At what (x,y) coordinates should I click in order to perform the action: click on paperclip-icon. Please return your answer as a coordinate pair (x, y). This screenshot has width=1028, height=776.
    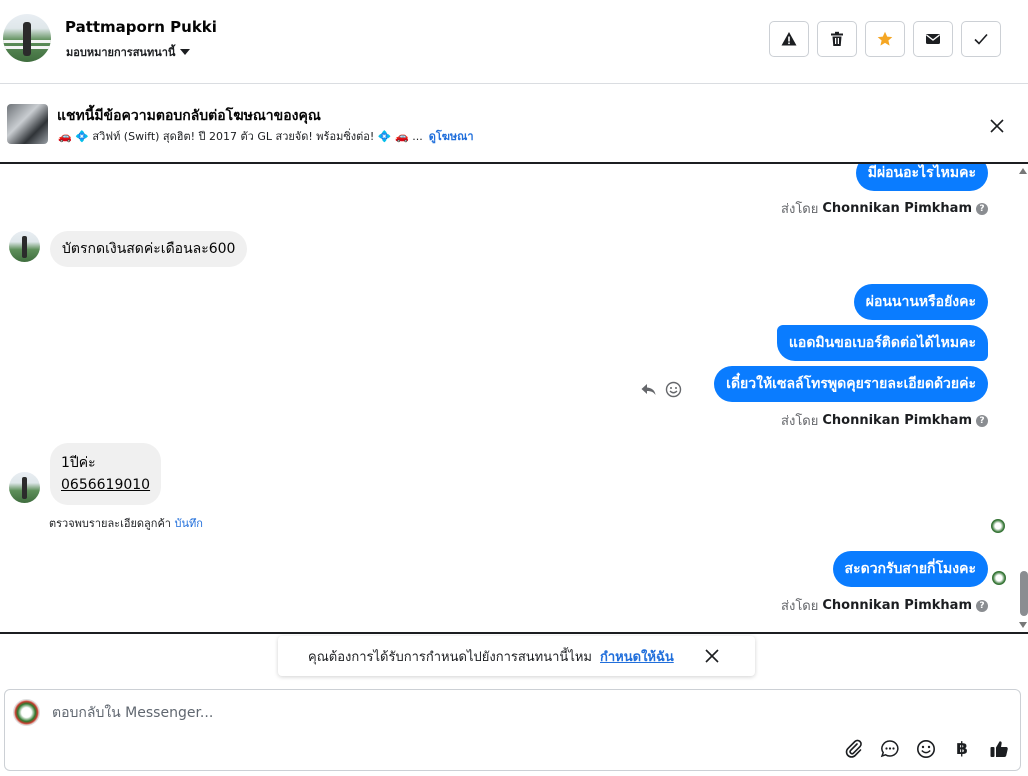
    Looking at the image, I should click on (853, 748).